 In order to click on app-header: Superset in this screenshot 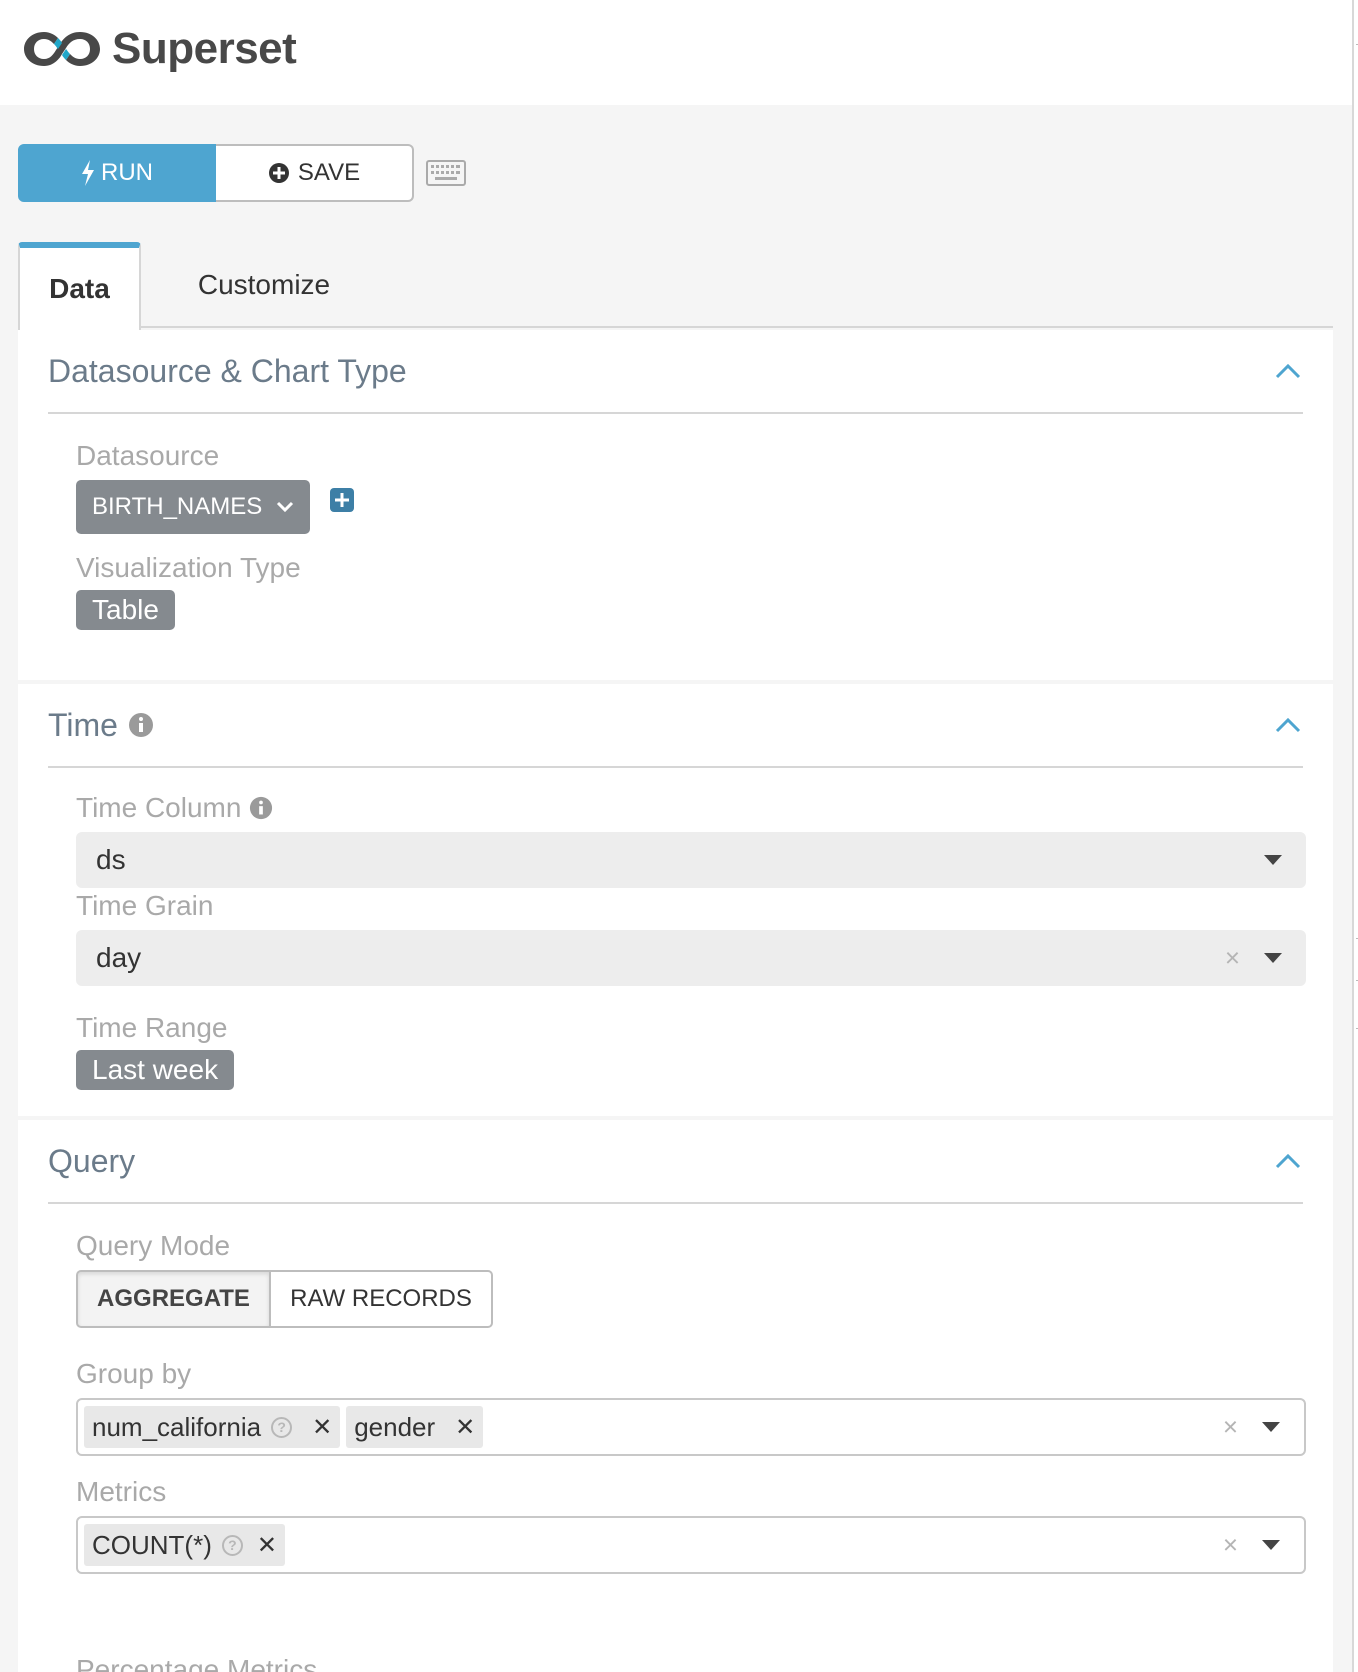, I will do `click(676, 52)`.